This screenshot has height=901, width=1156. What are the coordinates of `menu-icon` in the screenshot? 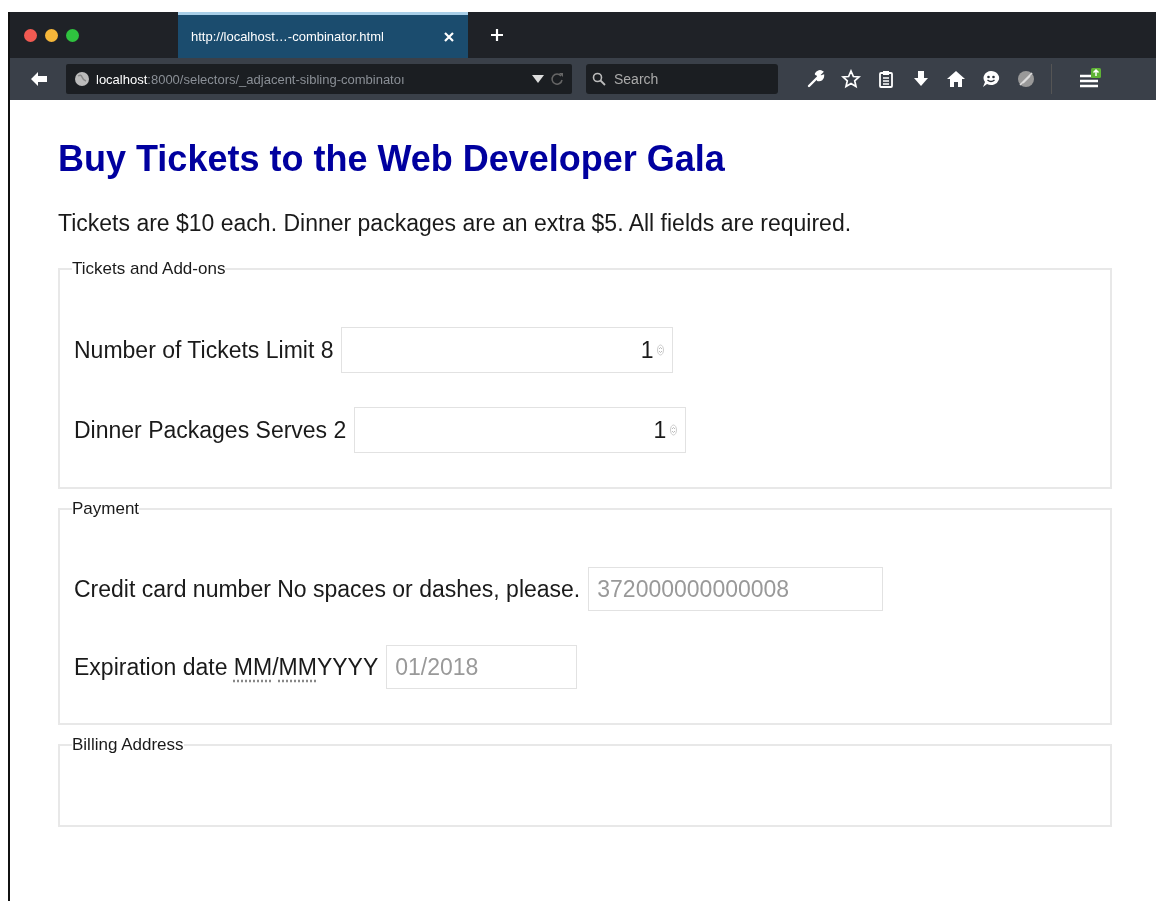 It's located at (1090, 79).